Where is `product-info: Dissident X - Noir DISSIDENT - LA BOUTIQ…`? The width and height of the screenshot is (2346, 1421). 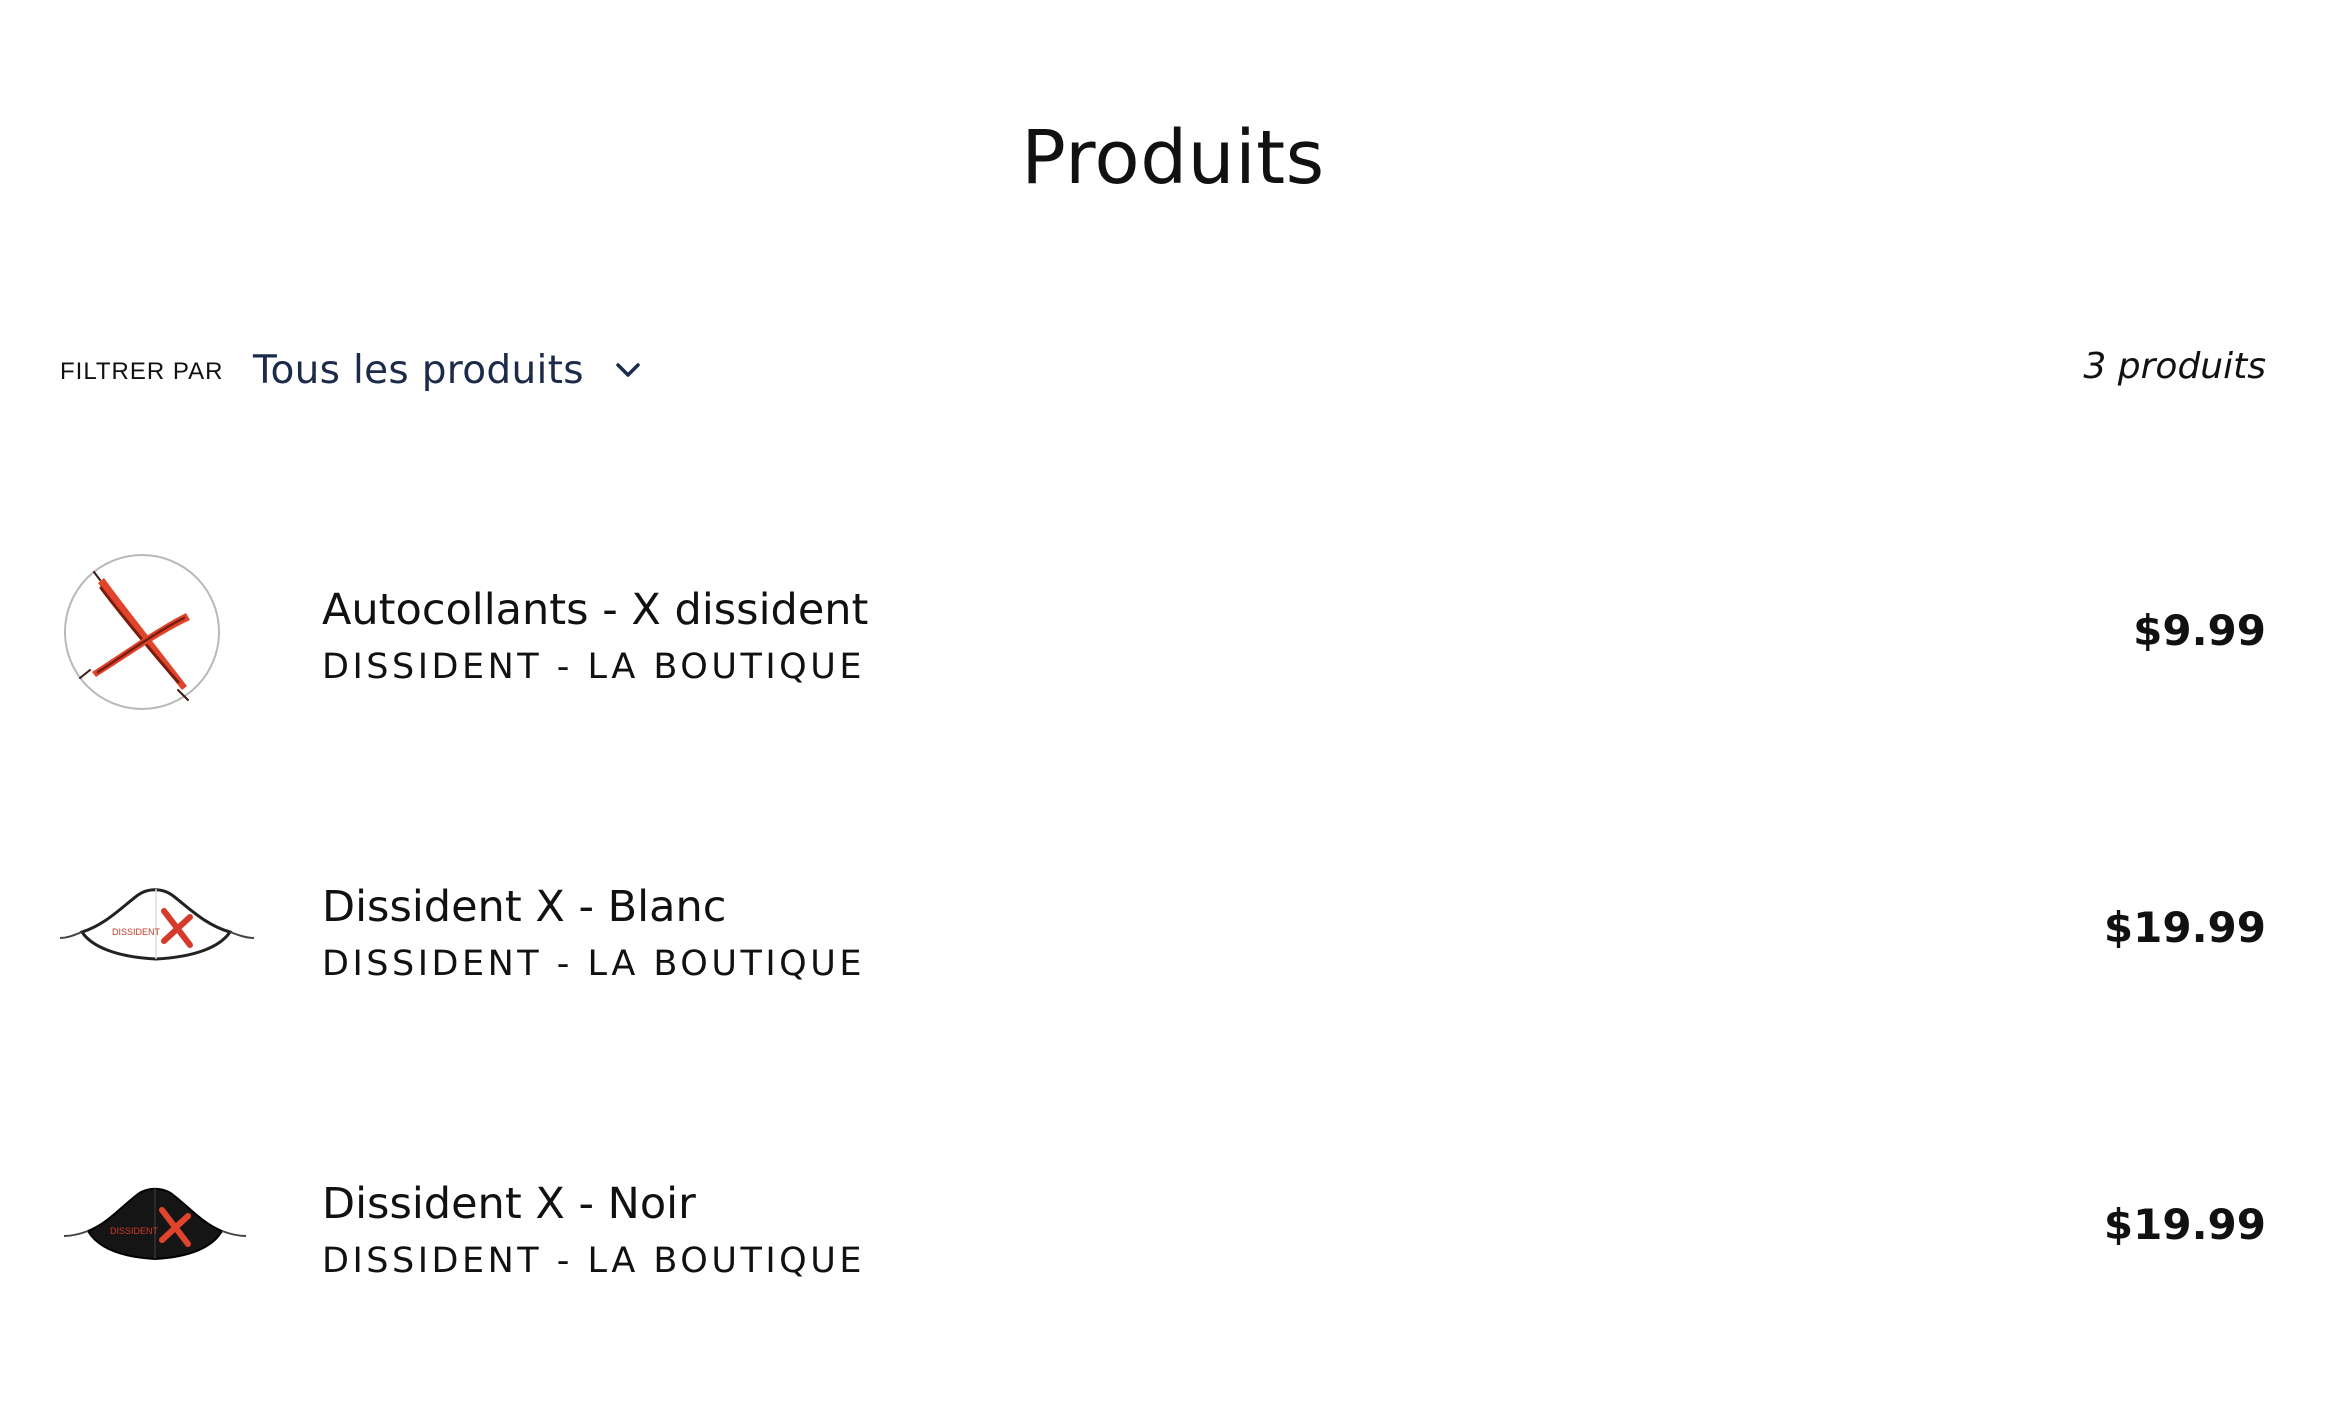
product-info: Dissident X - Noir DISSIDENT - LA BOUTIQ… is located at coordinates (593, 1231).